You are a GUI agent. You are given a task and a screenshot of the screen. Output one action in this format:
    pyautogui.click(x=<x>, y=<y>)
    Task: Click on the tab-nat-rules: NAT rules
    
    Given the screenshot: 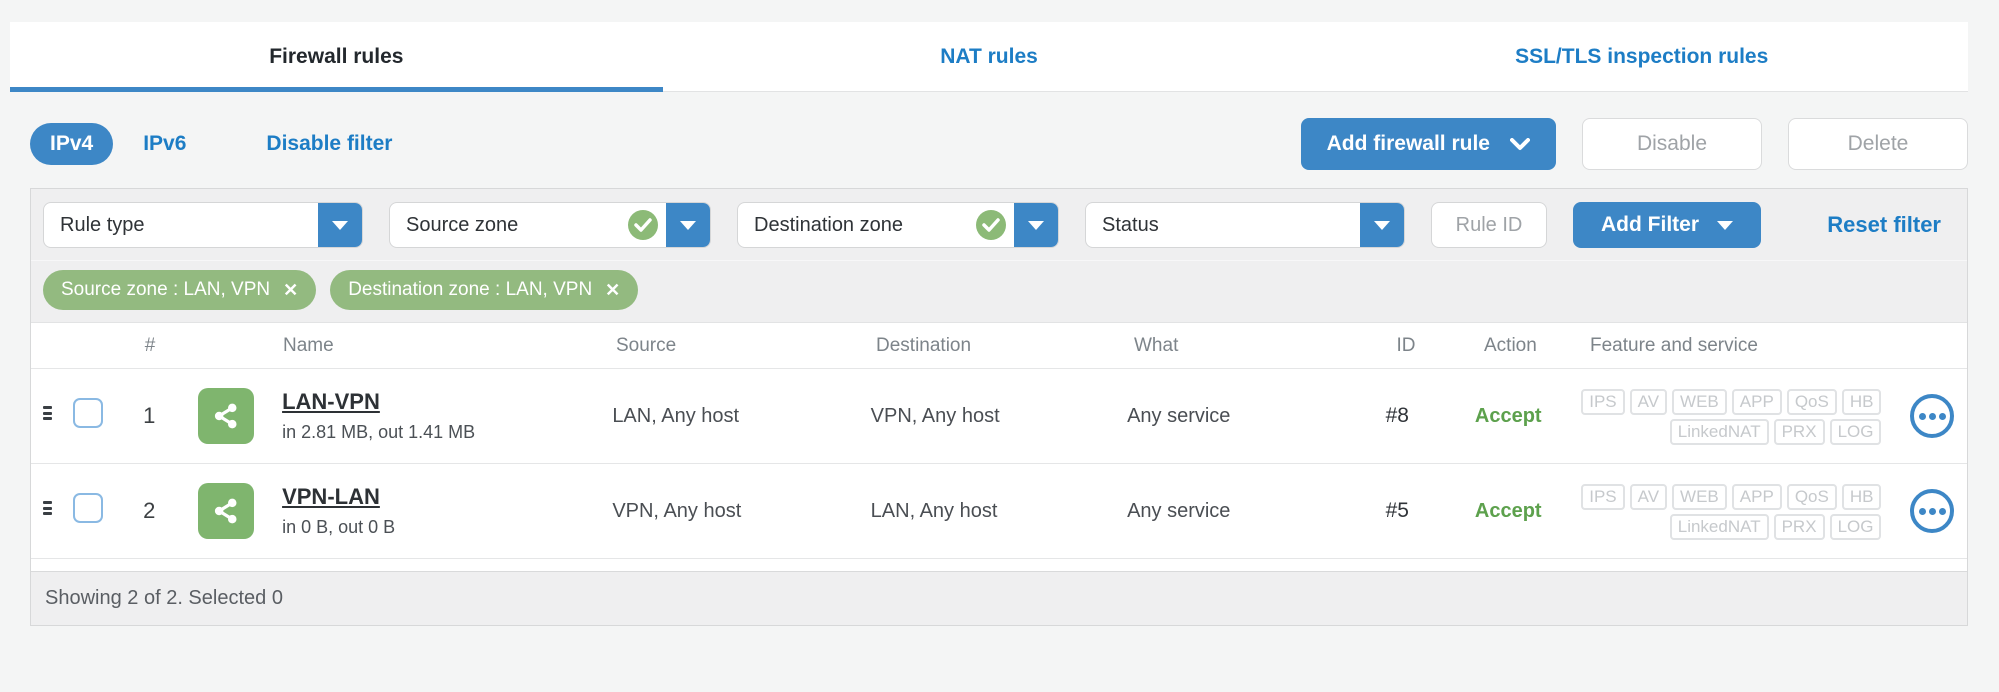 What is the action you would take?
    pyautogui.click(x=989, y=56)
    